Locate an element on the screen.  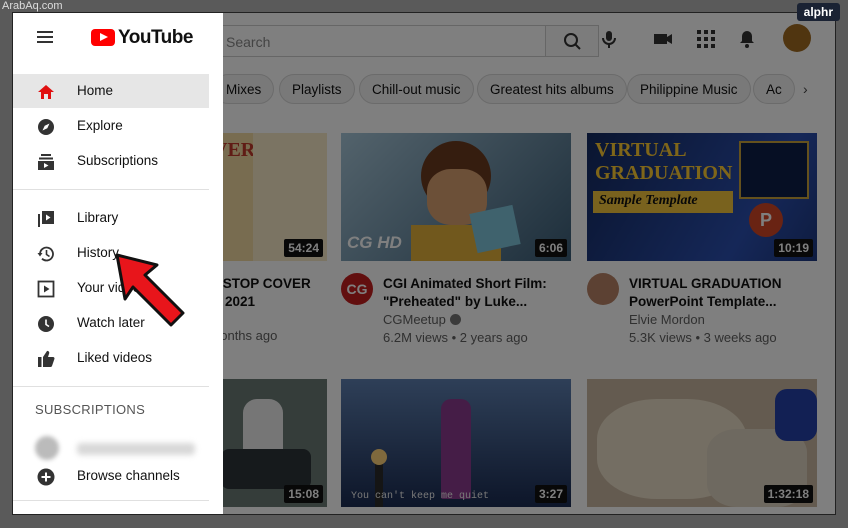
clock-icon is located at coordinates (46, 324).